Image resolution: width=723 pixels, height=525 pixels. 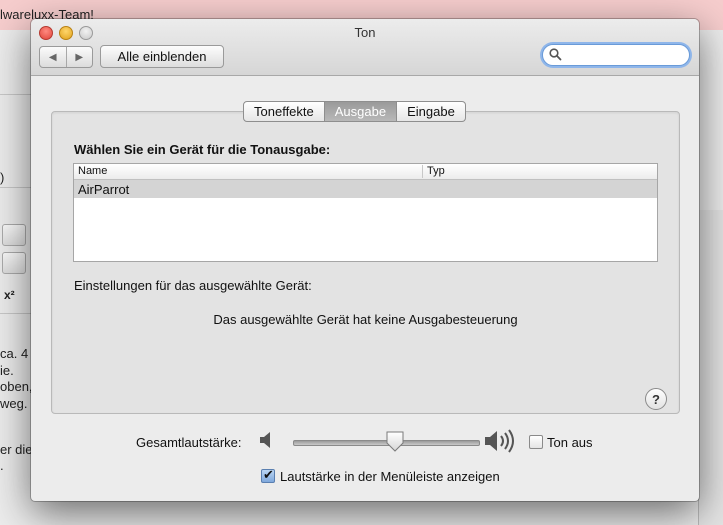 What do you see at coordinates (16, 449) in the screenshot?
I see `background-line-5: er die` at bounding box center [16, 449].